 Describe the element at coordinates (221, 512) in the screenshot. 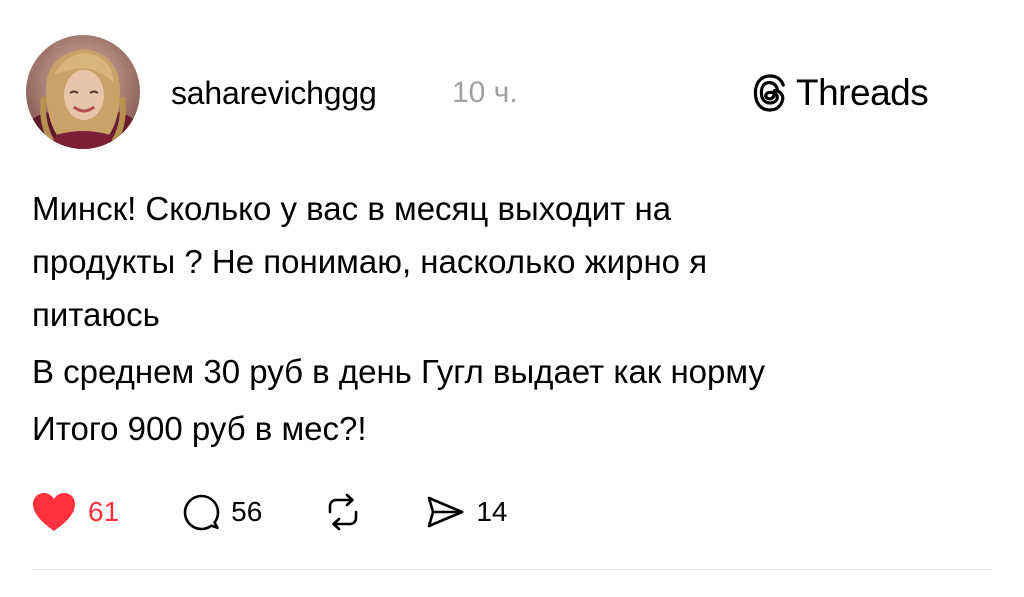

I see `comment-button: 56` at that location.